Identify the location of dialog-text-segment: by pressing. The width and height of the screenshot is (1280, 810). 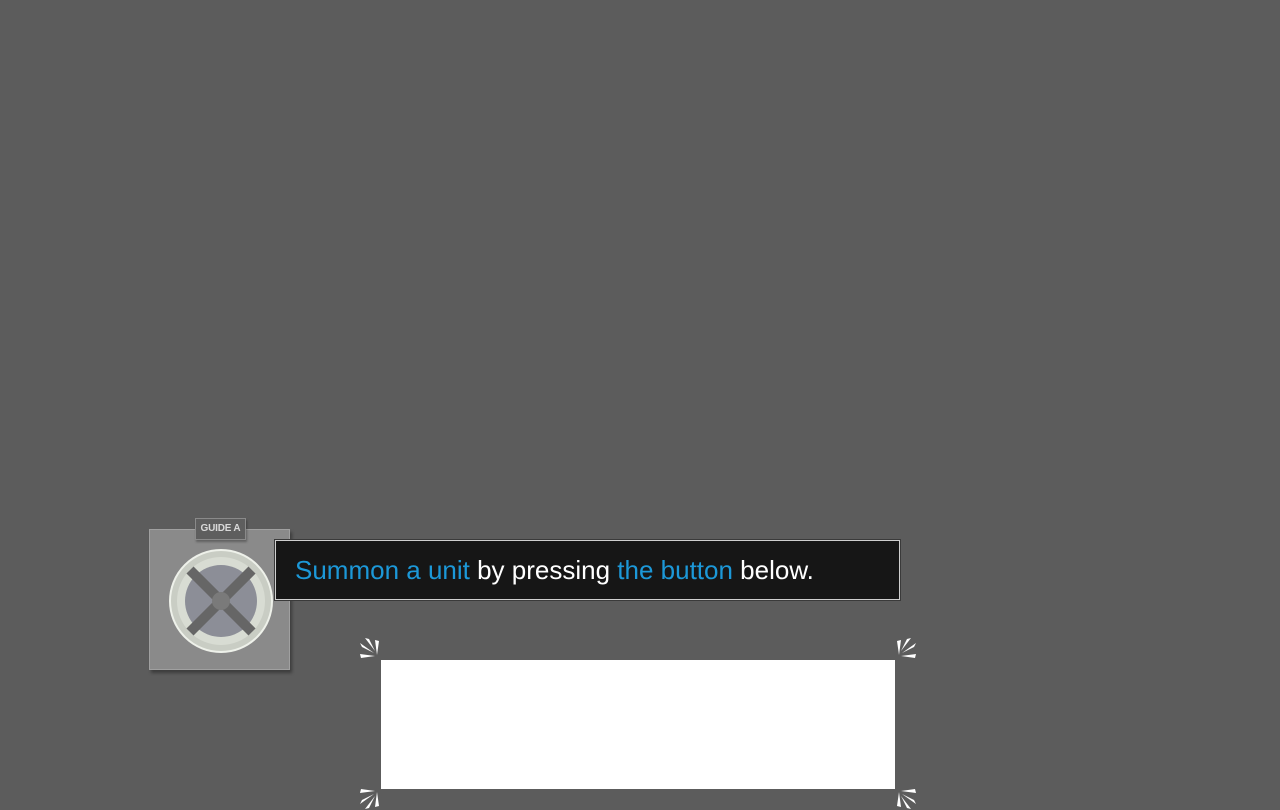
(543, 570).